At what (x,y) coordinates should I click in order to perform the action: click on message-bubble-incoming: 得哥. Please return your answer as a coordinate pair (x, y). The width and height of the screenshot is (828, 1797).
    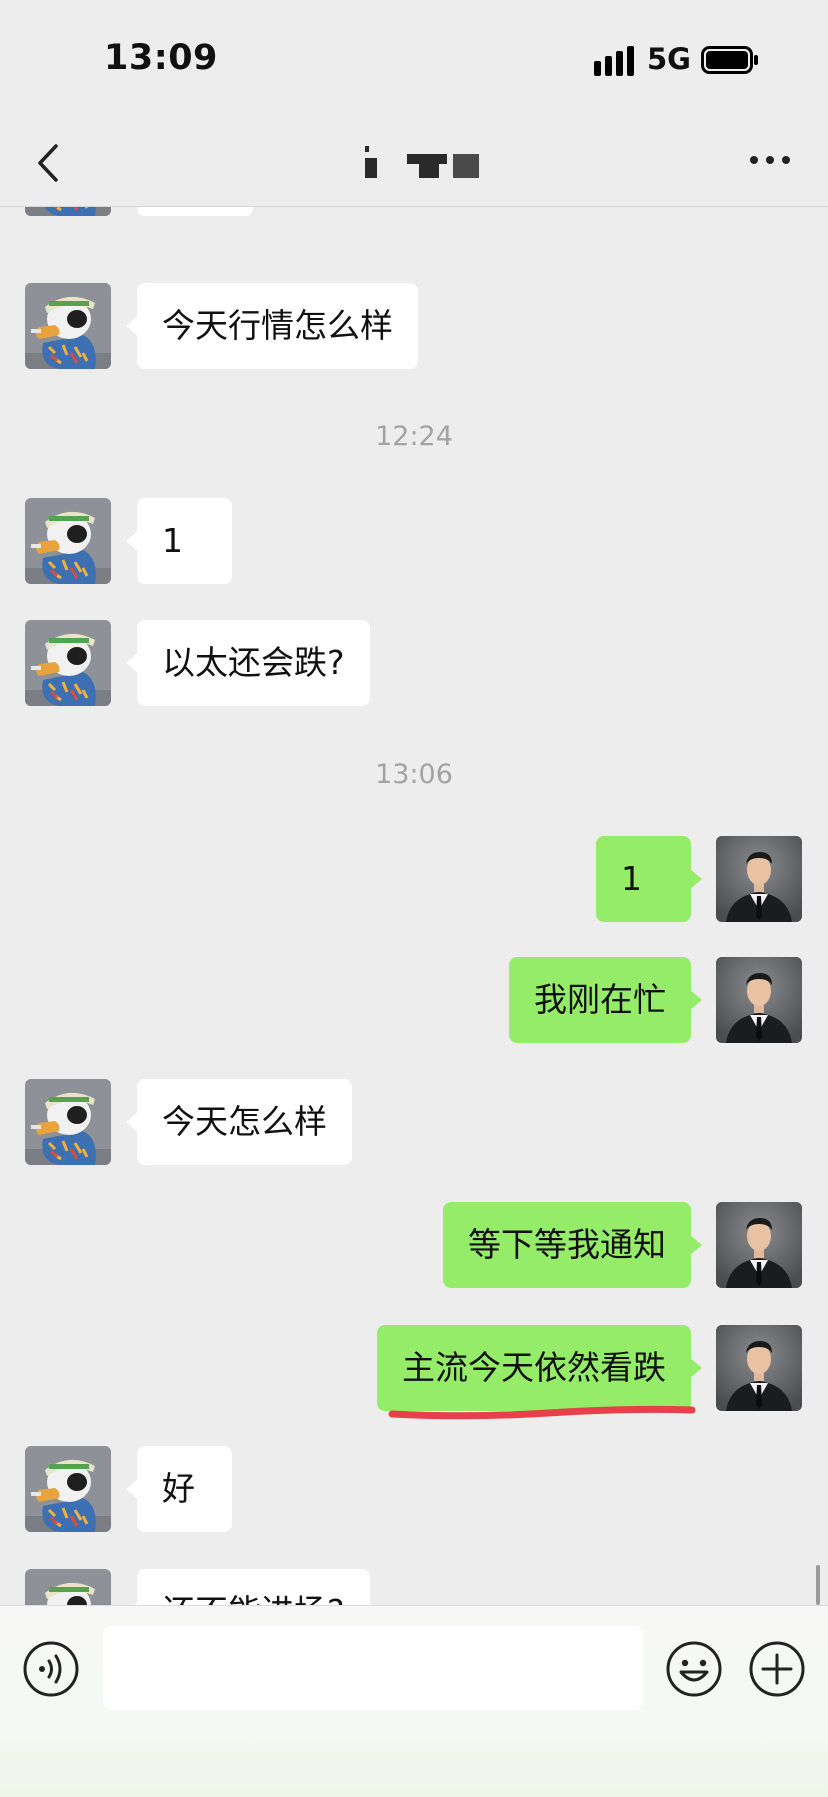
    Looking at the image, I should click on (195, 211).